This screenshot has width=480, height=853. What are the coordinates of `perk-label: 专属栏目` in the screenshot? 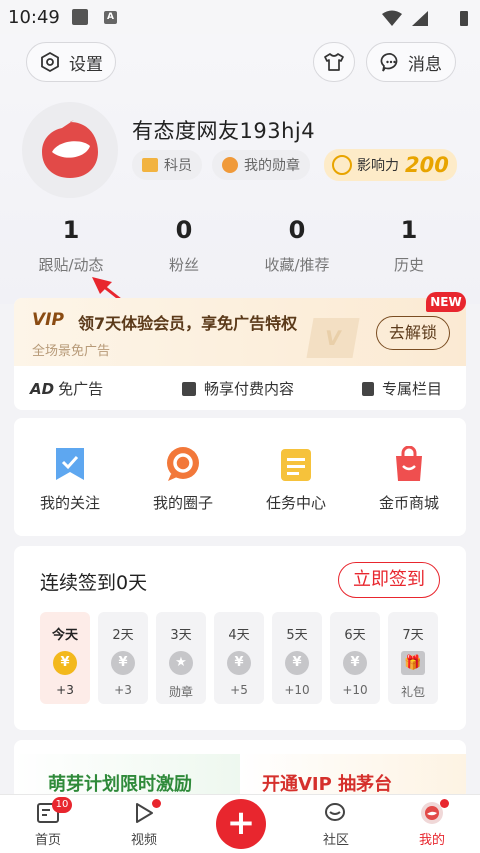 It's located at (412, 389).